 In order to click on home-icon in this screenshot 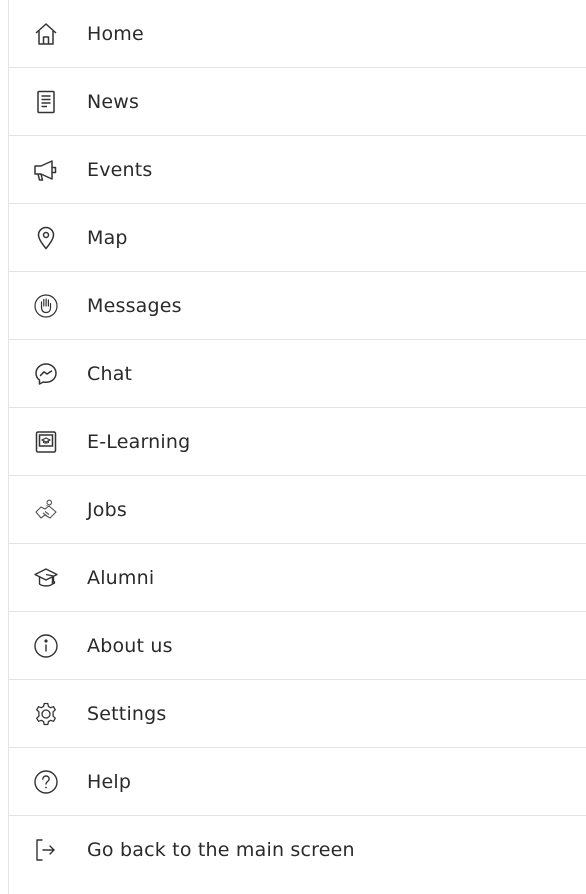, I will do `click(46, 34)`.